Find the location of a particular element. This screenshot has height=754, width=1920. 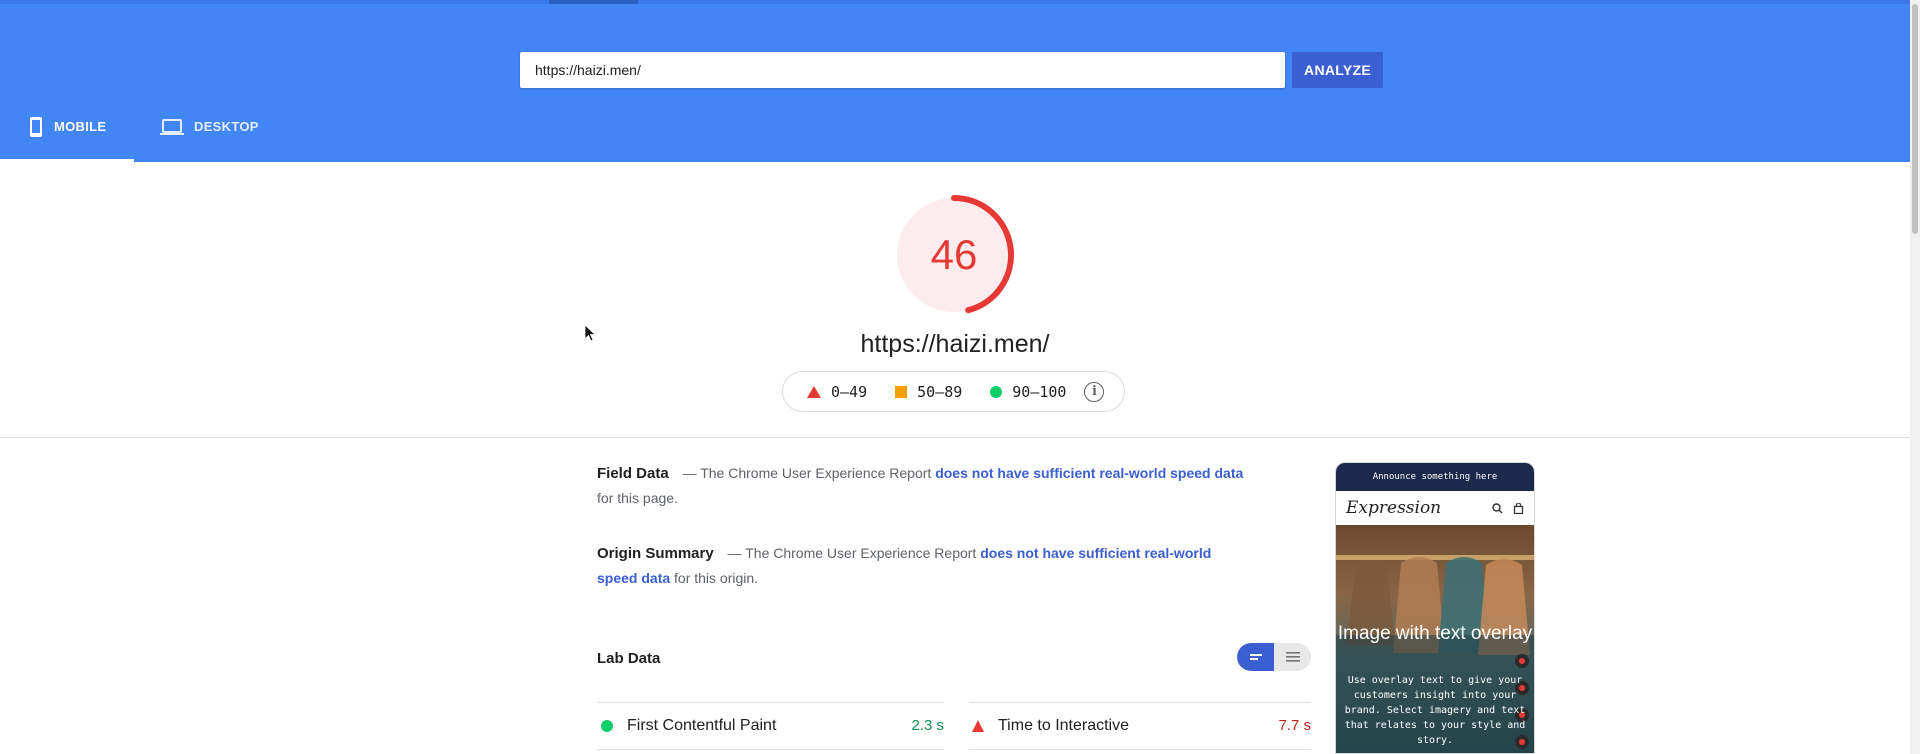

bag-icon is located at coordinates (1518, 508).